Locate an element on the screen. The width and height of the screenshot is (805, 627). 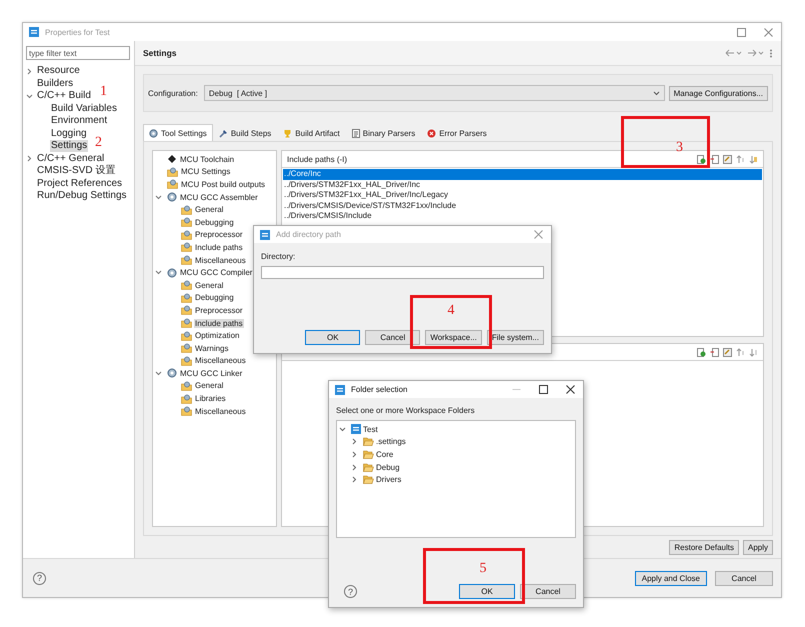
project-icon is located at coordinates (356, 429).